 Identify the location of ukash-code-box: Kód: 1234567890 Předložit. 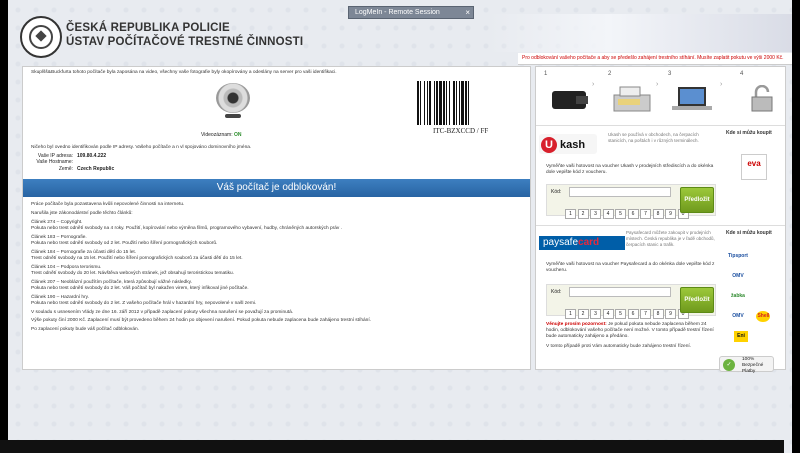
(631, 201).